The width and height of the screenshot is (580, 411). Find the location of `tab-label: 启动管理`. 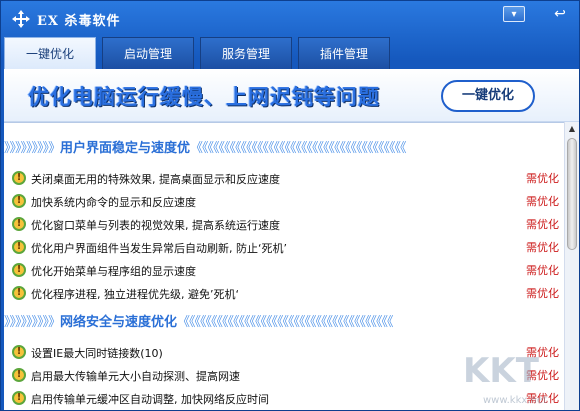

tab-label: 启动管理 is located at coordinates (147, 54).